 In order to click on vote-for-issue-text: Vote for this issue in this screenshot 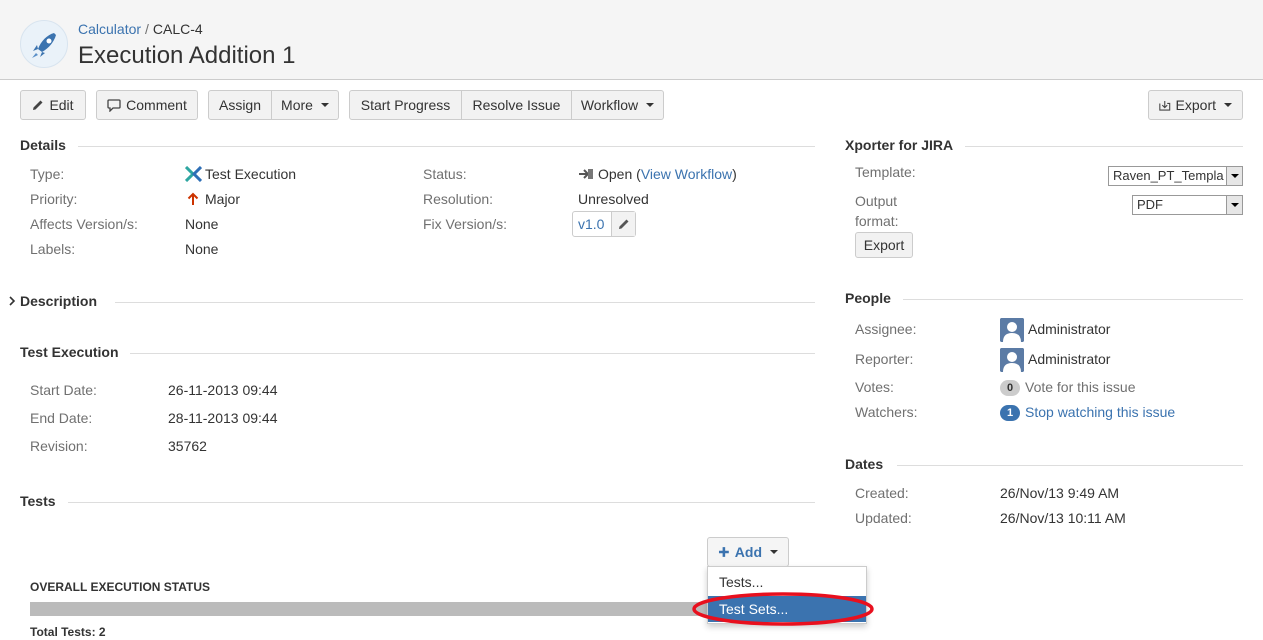, I will do `click(1080, 387)`.